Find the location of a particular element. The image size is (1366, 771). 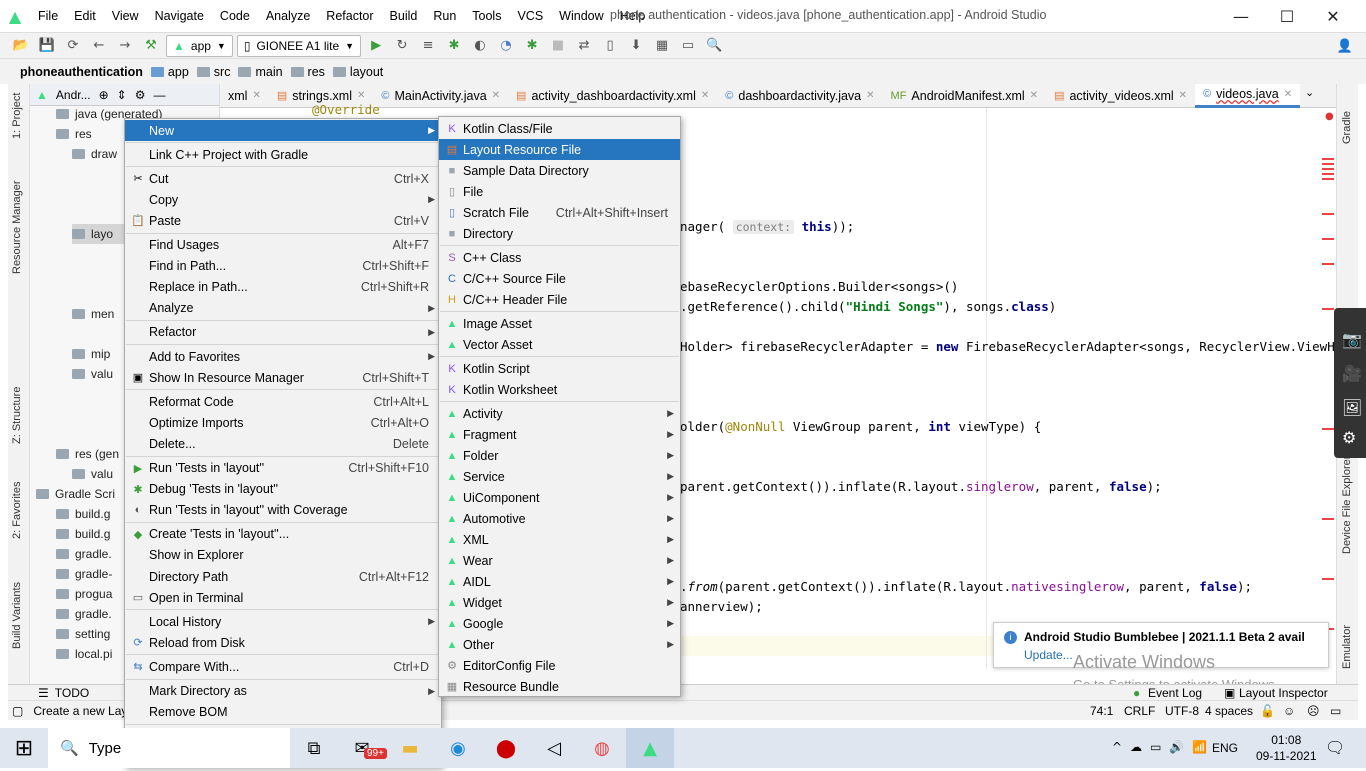

tab-mainactivity-java: © MainActivity.java ✕ is located at coordinates (440, 96).